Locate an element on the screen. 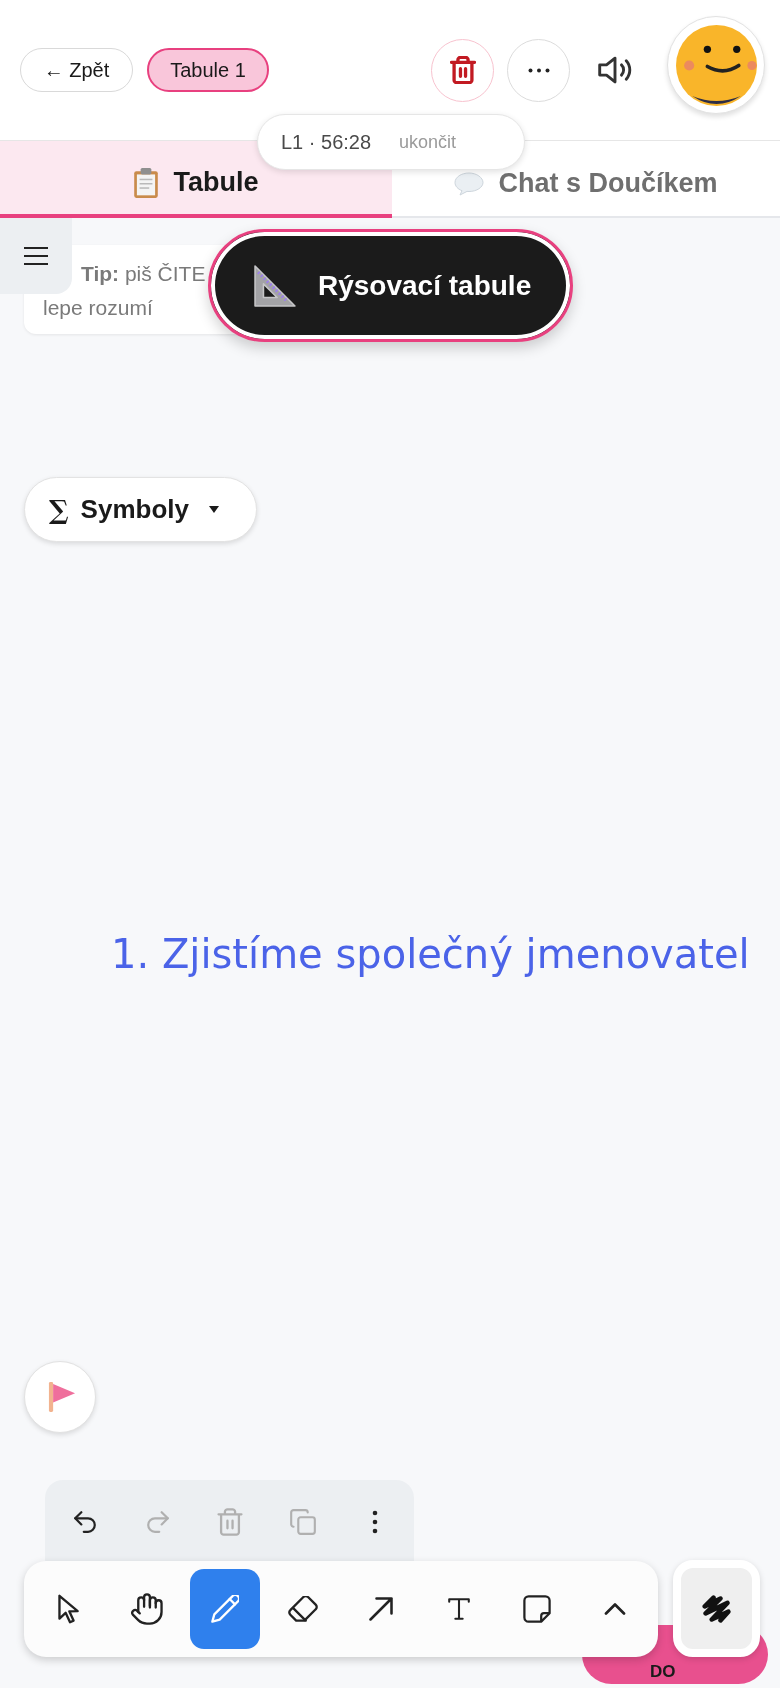 The width and height of the screenshot is (780, 1688). pencil-icon is located at coordinates (225, 1609).